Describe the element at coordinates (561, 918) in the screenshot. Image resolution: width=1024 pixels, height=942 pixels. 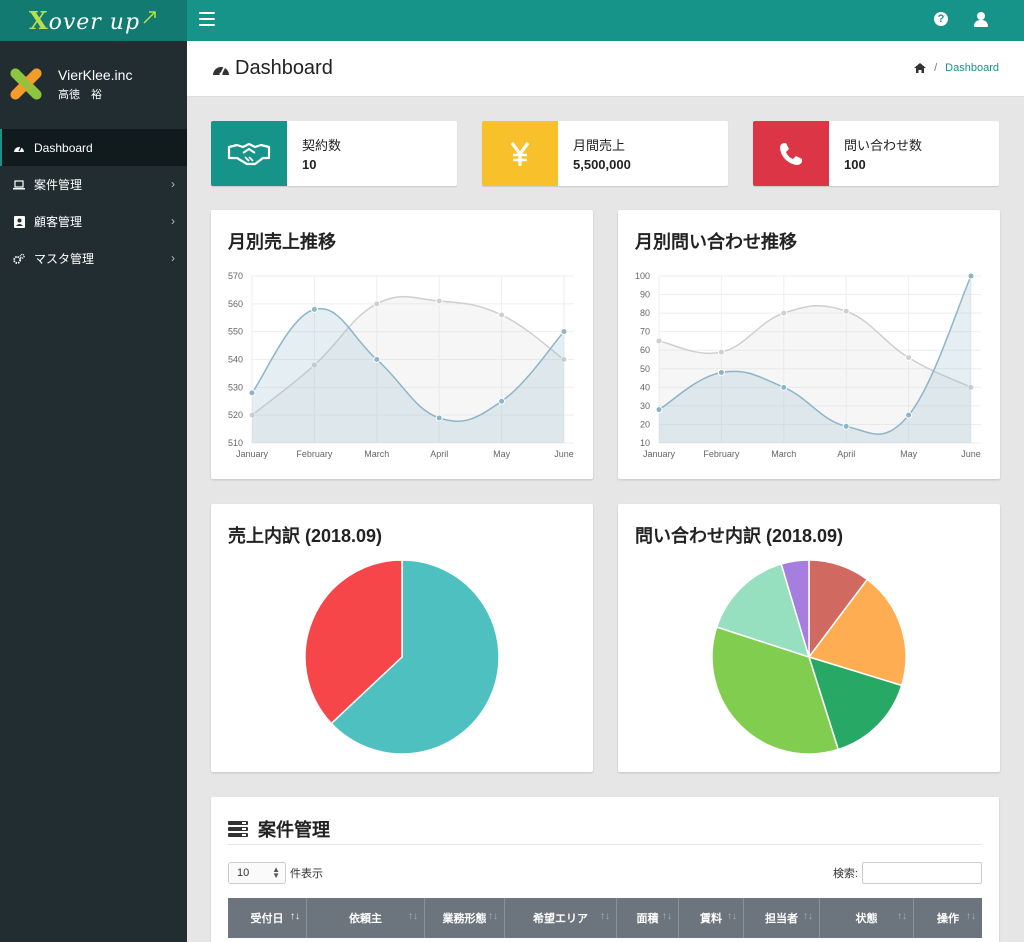
I see `column-header-area: 希望エリア ↑↓` at that location.